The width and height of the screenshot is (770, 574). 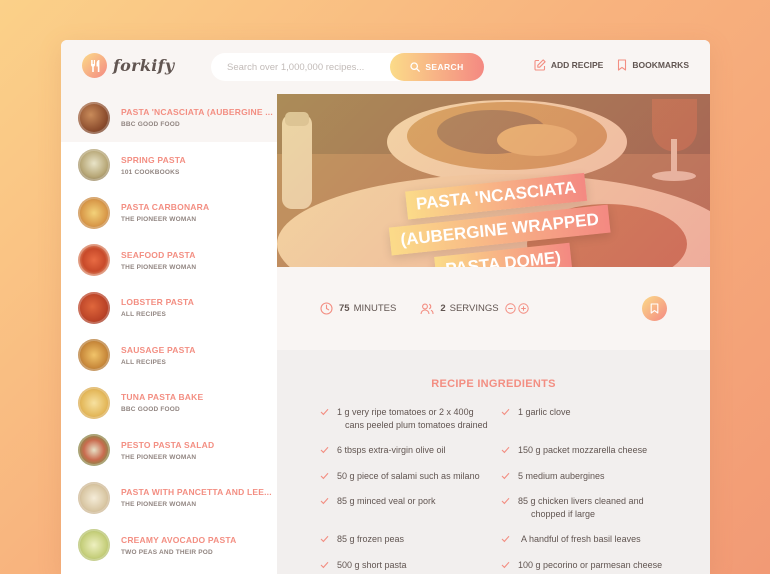 What do you see at coordinates (540, 65) in the screenshot?
I see `edit-icon` at bounding box center [540, 65].